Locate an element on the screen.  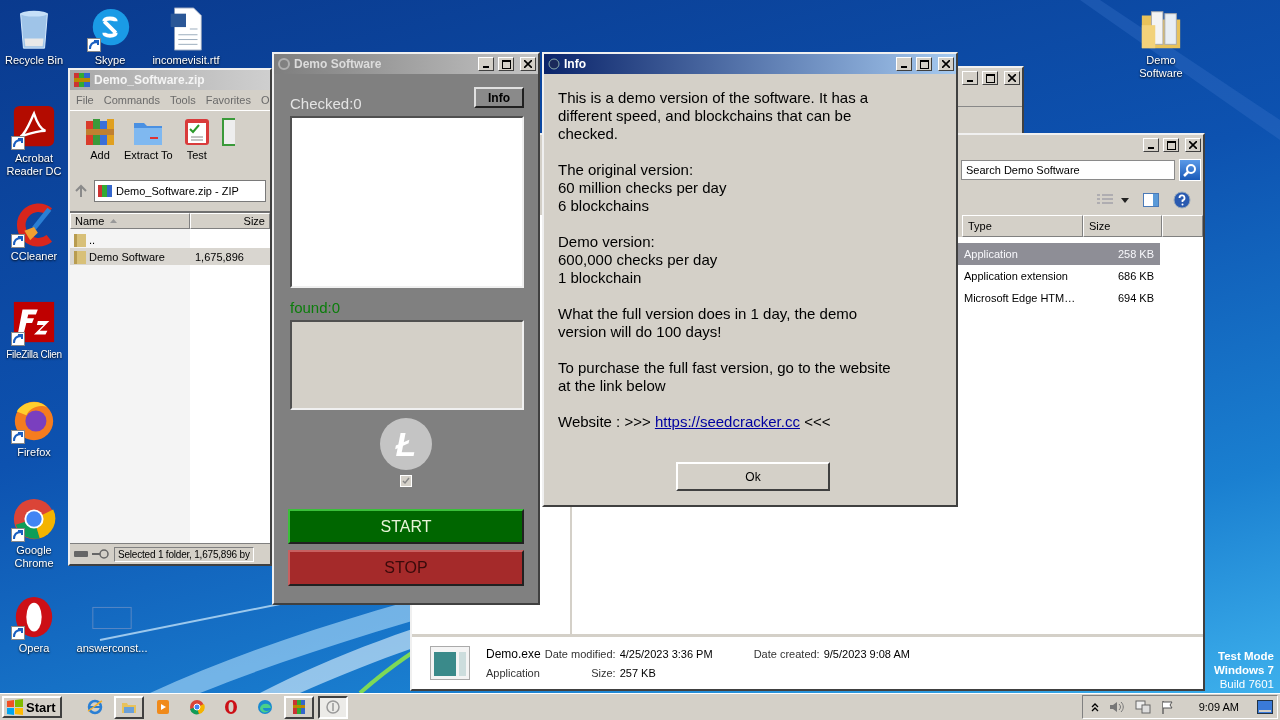
flag-icon is located at coordinates (1167, 707).